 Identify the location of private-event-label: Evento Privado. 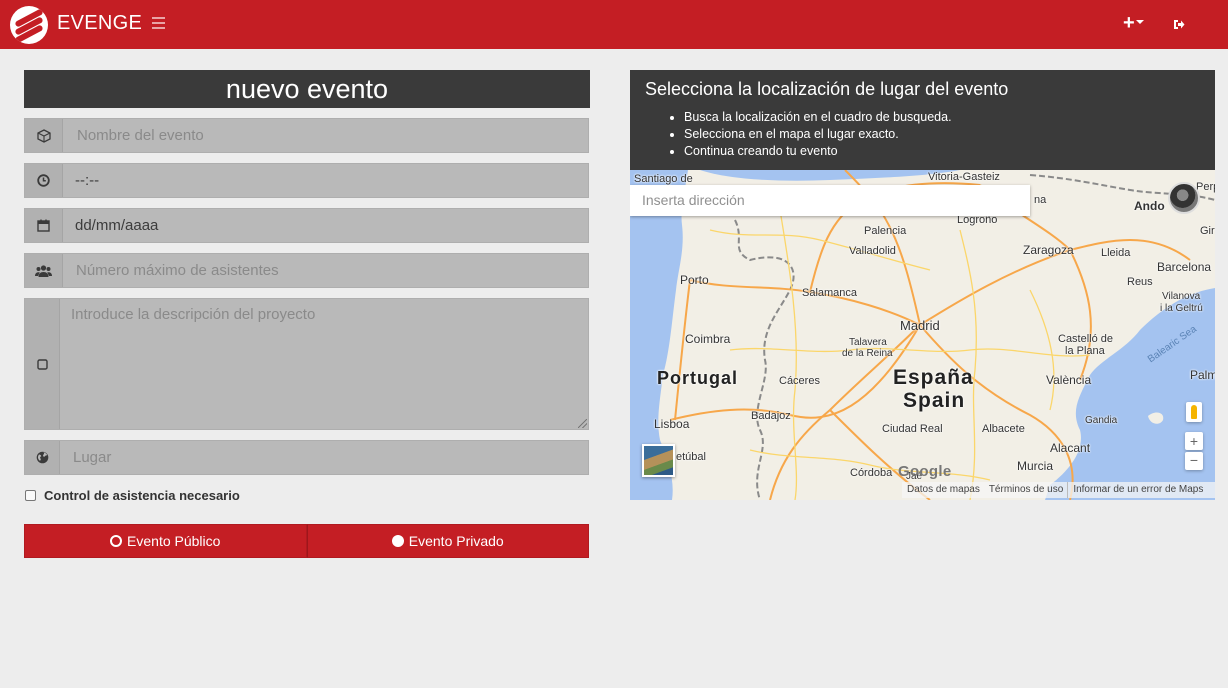
(456, 541).